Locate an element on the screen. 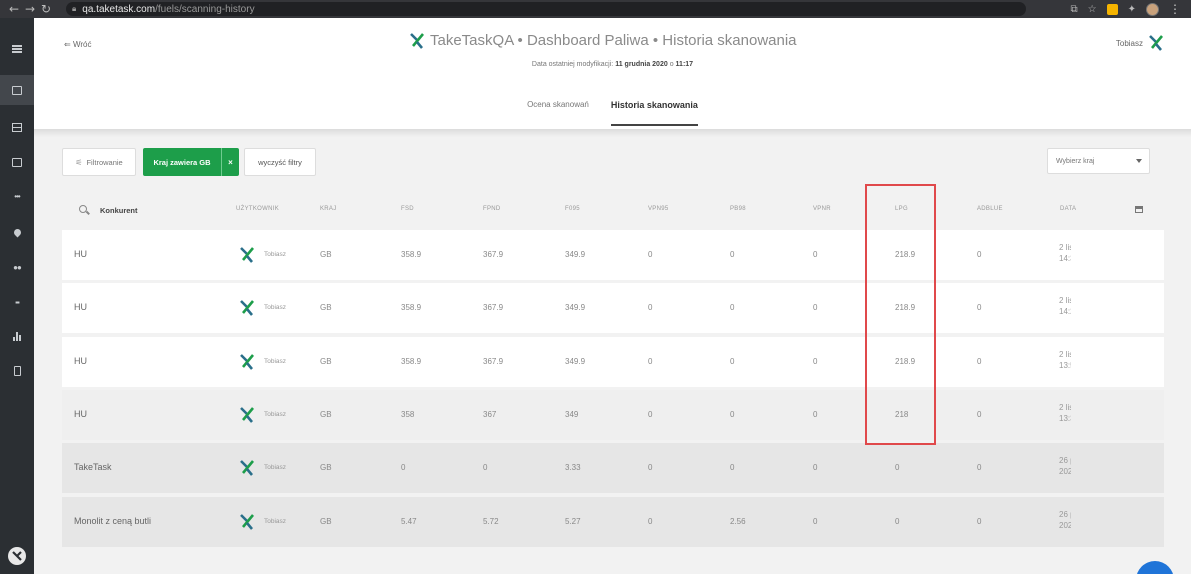 This screenshot has width=1191, height=574. puzzle-icon: ✦ is located at coordinates (1132, 9).